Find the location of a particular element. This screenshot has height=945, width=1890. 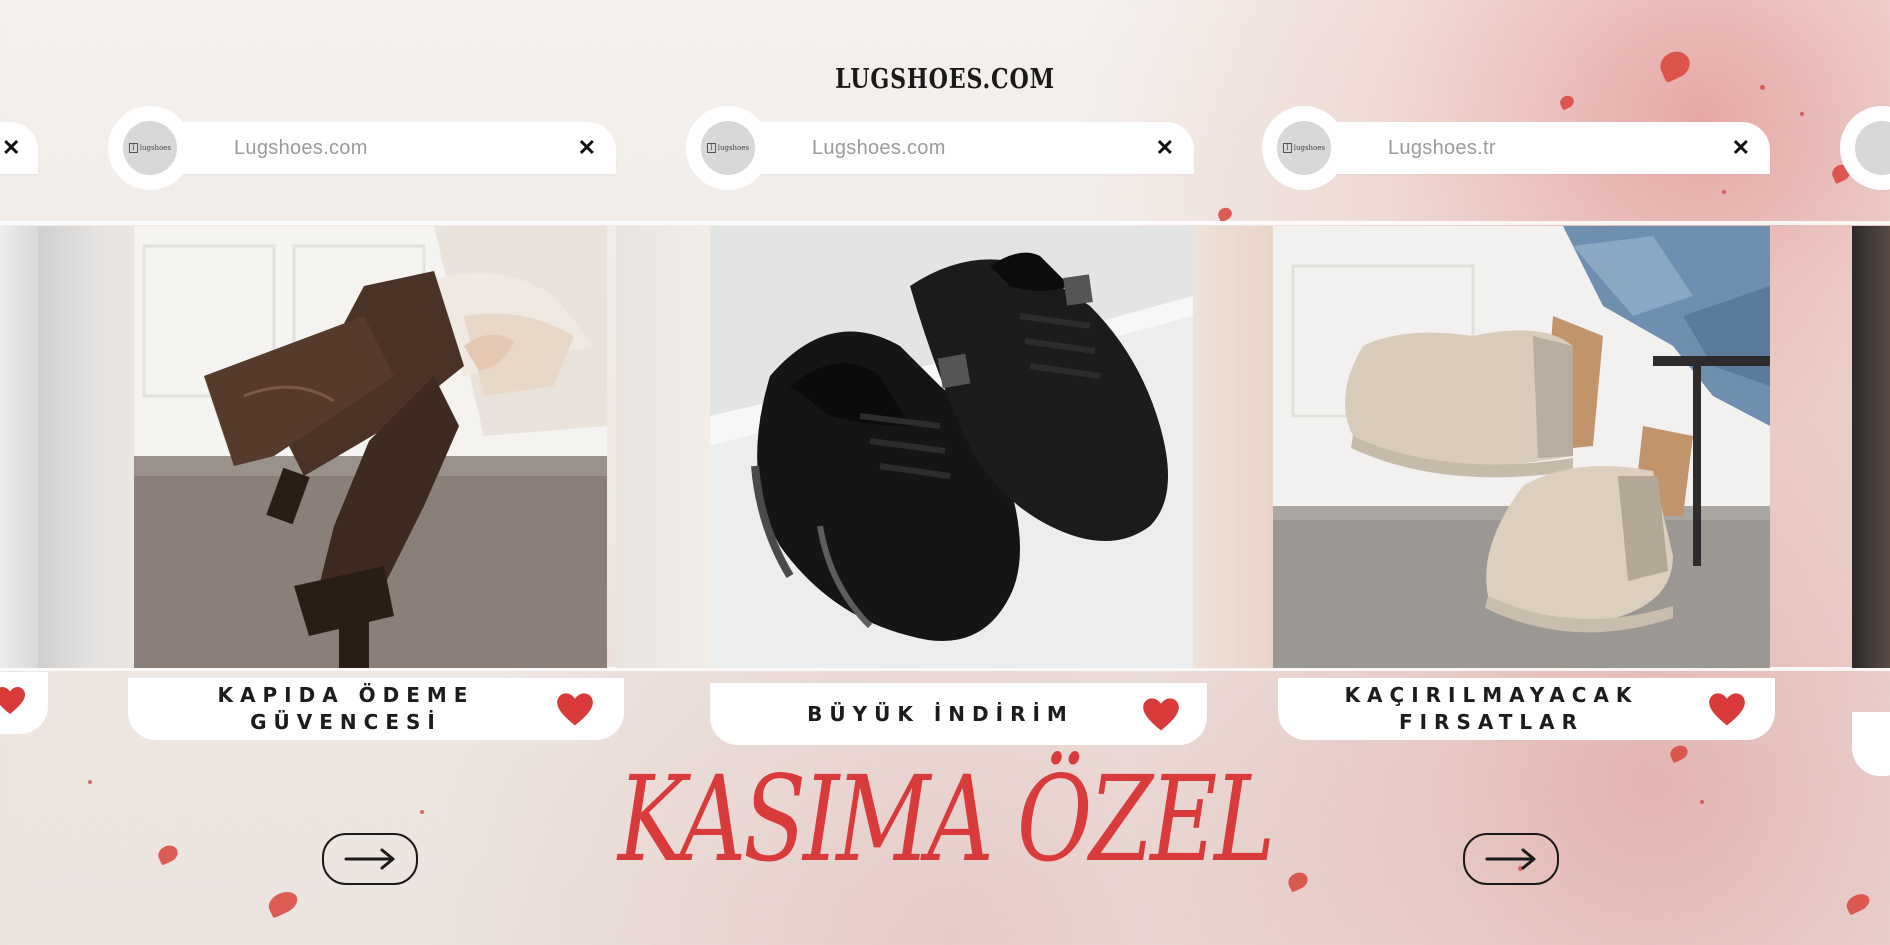

card-2-wall is located at coordinates (663, 447).